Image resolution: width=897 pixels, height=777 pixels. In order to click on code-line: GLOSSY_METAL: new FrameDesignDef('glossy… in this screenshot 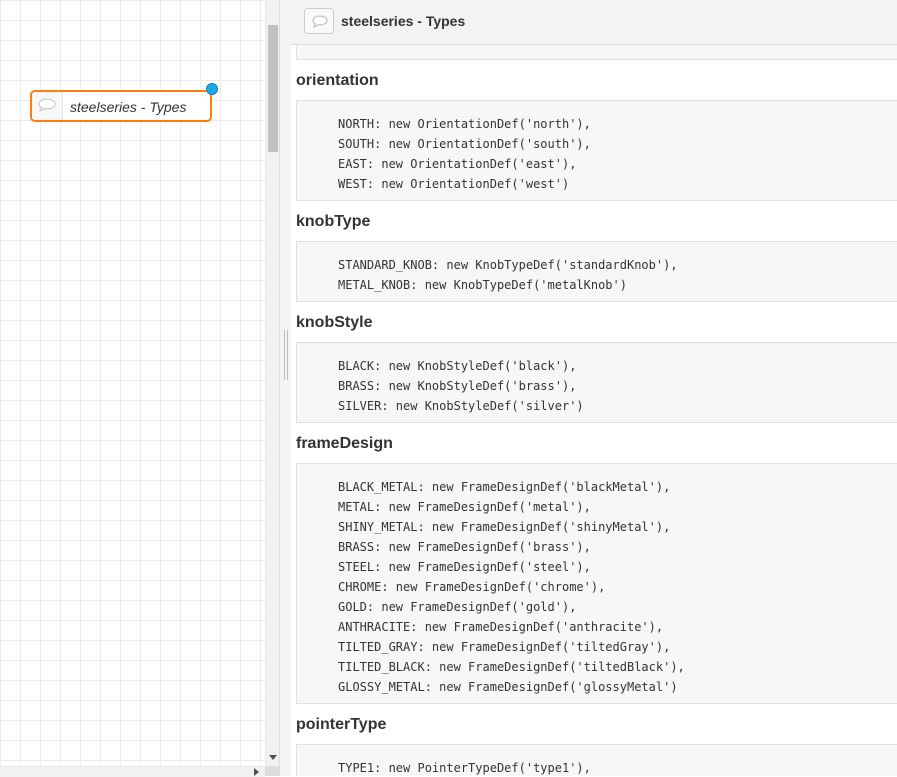, I will do `click(508, 687)`.